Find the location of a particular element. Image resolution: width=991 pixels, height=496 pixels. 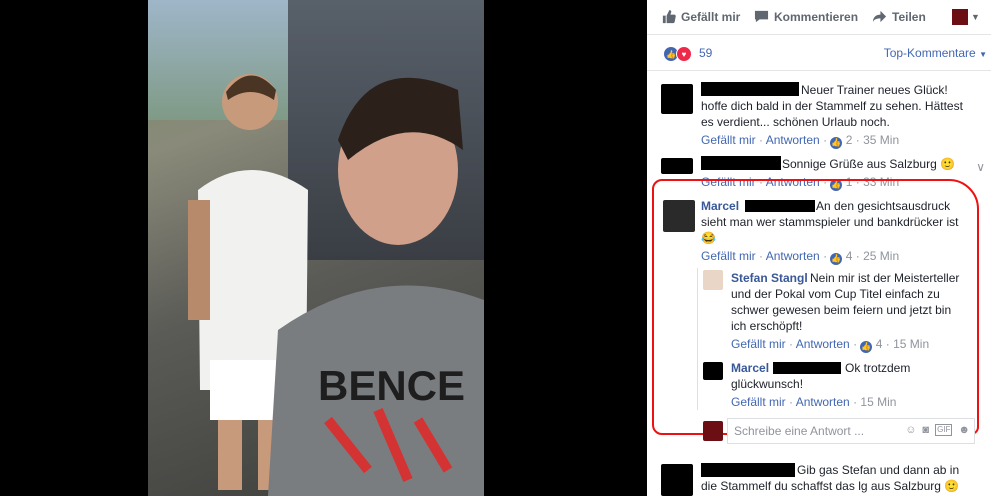

reply-author: Stefan Stangl is located at coordinates (769, 278).